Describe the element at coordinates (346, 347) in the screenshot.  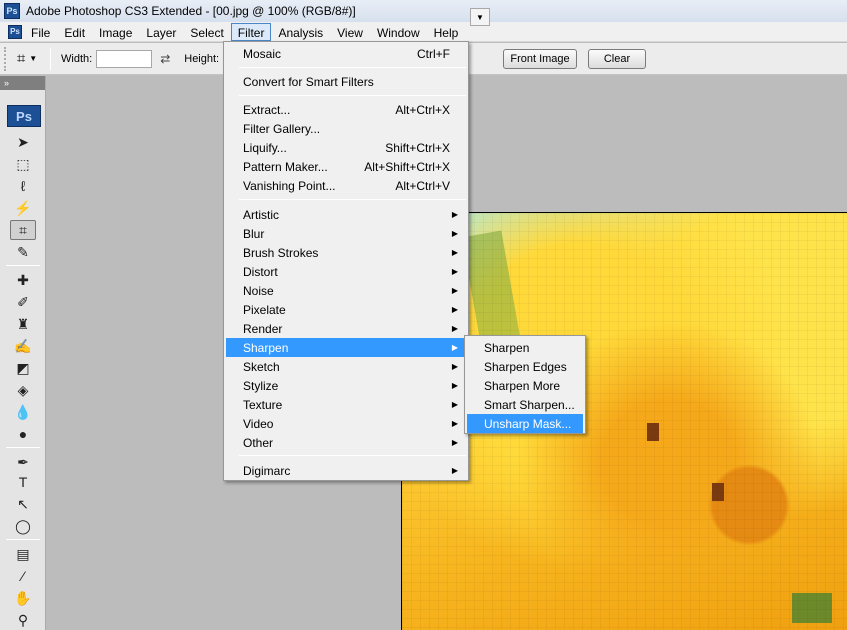
I see `filter-menu-item-sharpen: Sharpen ▶` at that location.